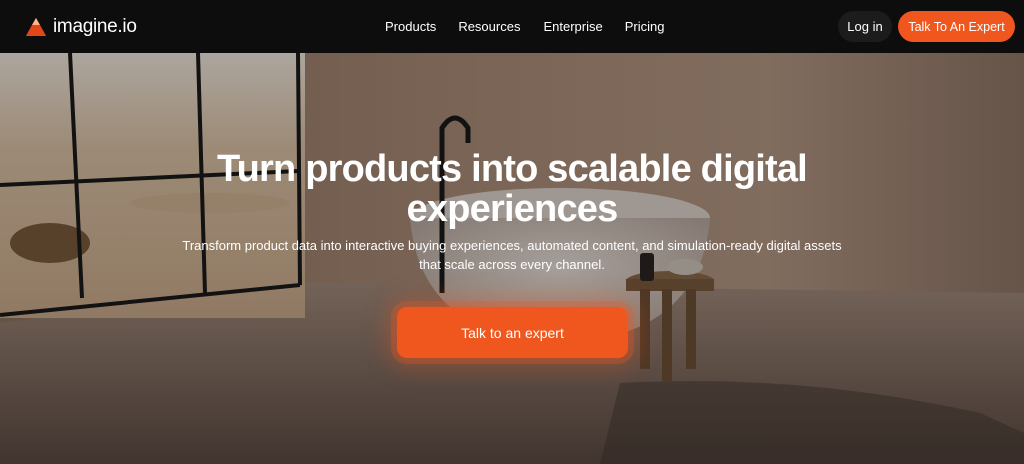 The image size is (1024, 464). I want to click on main-nav: Products Resources Enterprise Pricing, so click(535, 26).